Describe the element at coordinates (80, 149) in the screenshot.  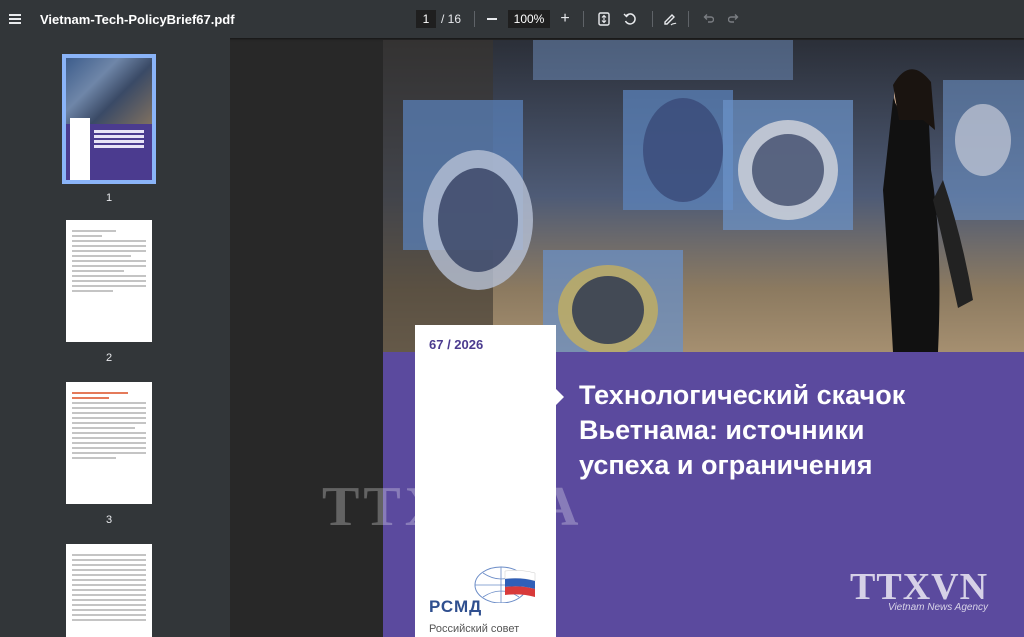
I see `thumbnail-card` at that location.